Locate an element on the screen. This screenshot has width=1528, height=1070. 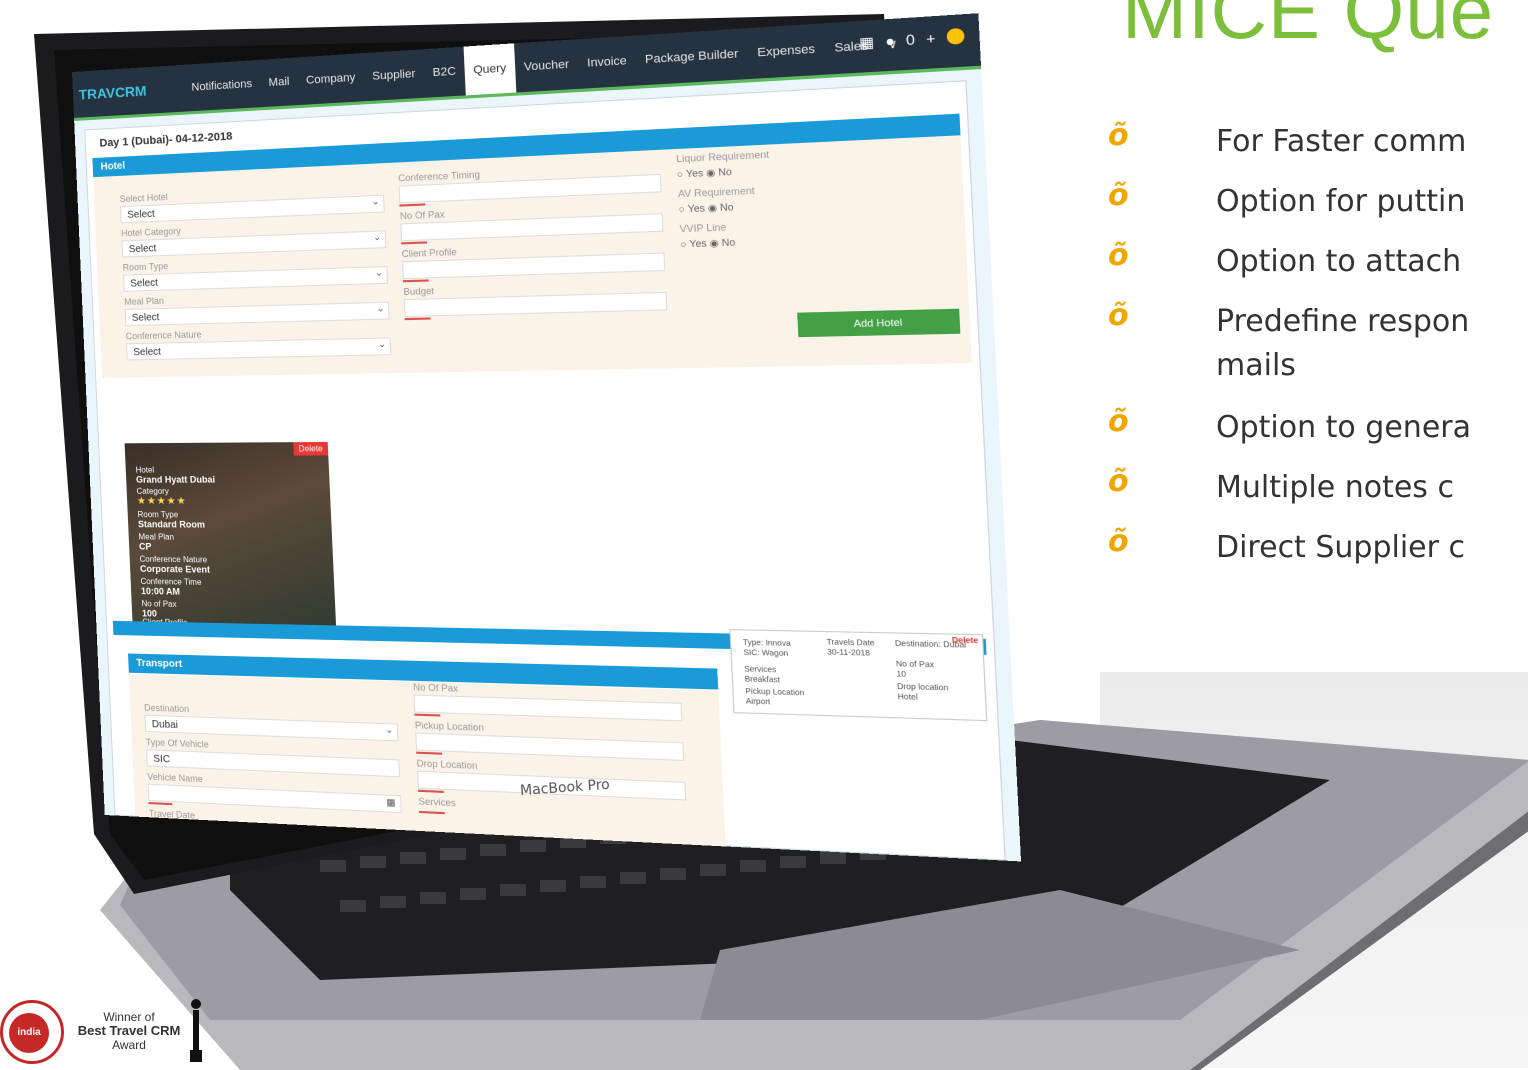
conference-nature-dropdown: Select is located at coordinates (259, 349).